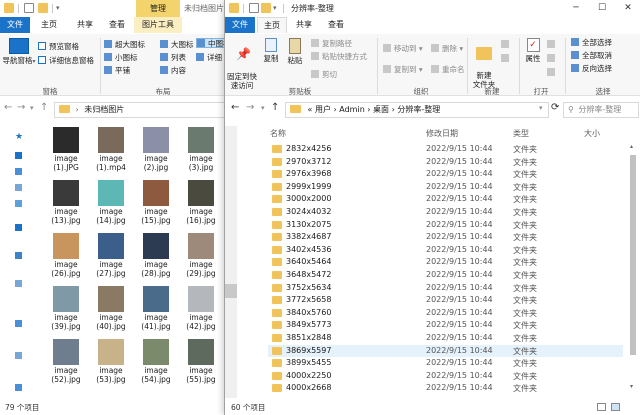 The height and width of the screenshot is (415, 640). What do you see at coordinates (111, 153) in the screenshot?
I see `file-thumbnail-item: image (1).mp4` at bounding box center [111, 153].